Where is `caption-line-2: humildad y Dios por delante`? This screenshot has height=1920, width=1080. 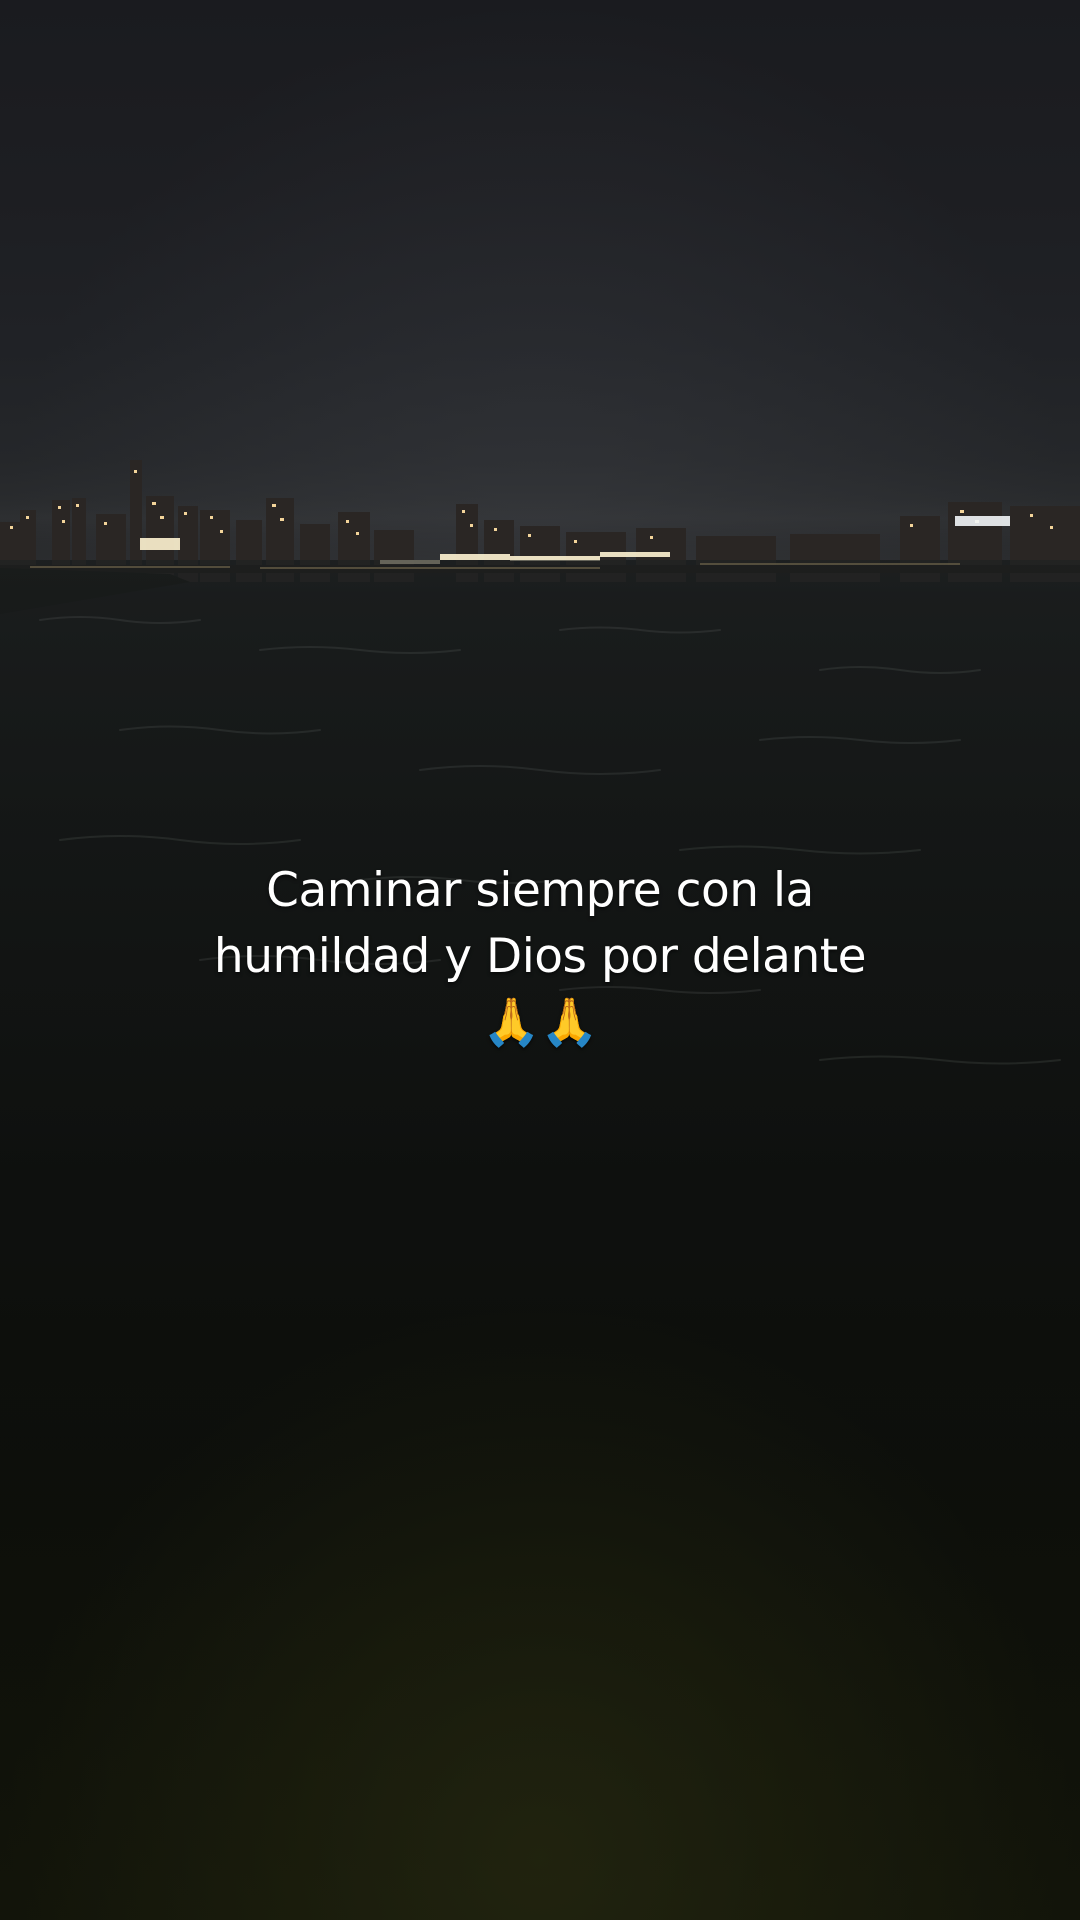 caption-line-2: humildad y Dios por delante is located at coordinates (540, 956).